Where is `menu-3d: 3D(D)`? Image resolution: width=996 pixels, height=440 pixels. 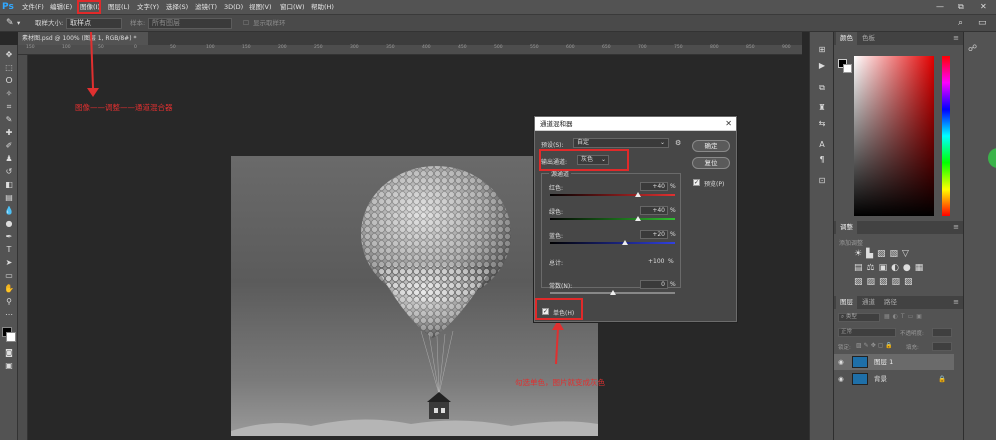
menu-3d: 3D(D) is located at coordinates (233, 7).